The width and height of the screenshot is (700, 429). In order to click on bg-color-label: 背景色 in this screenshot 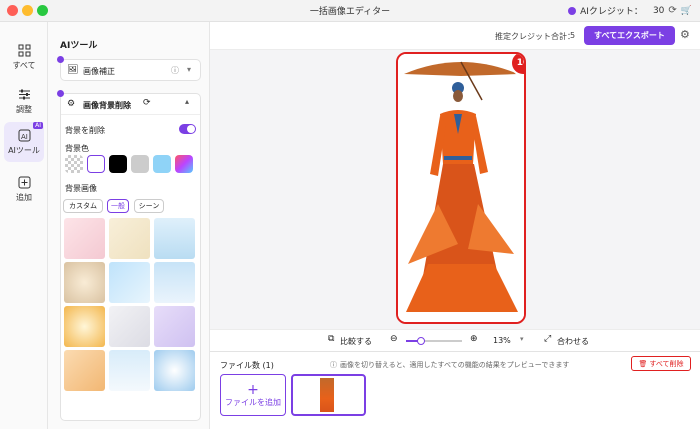, I will do `click(77, 148)`.